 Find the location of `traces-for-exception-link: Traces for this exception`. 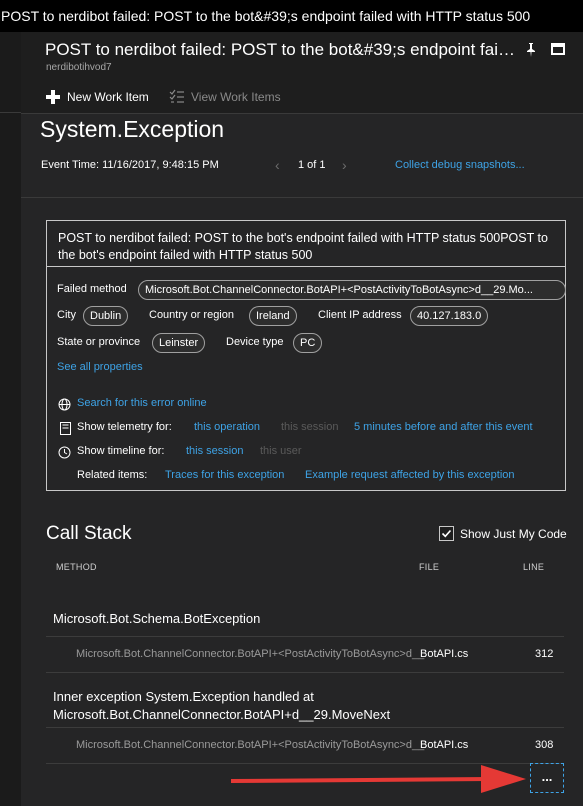

traces-for-exception-link: Traces for this exception is located at coordinates (224, 475).